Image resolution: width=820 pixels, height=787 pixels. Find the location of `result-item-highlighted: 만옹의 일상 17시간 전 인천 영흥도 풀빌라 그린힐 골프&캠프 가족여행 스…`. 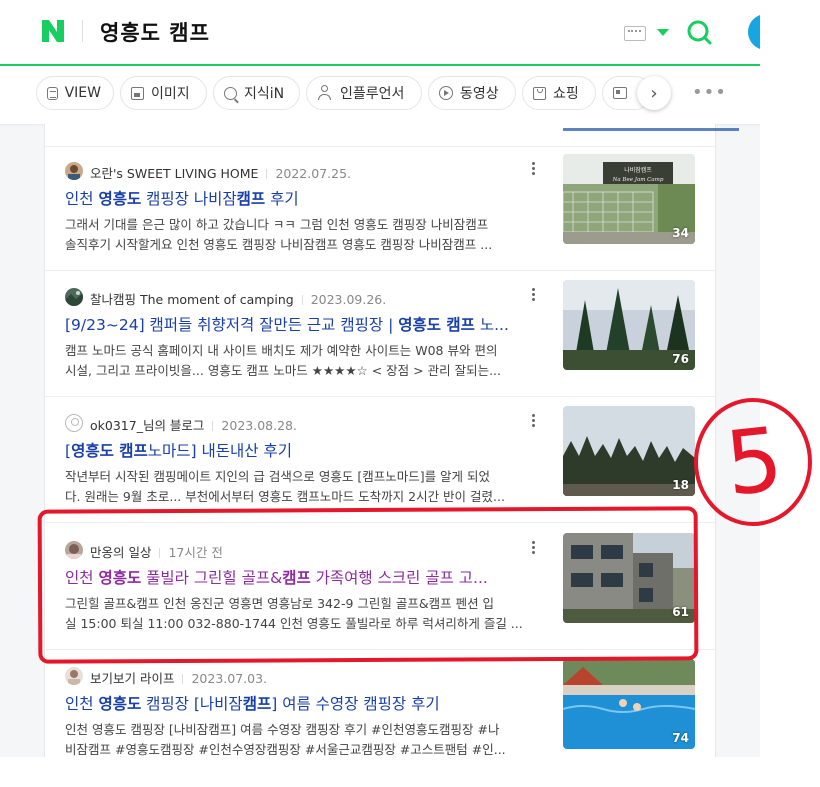

result-item-highlighted: 만옹의 일상 17시간 전 인천 영흥도 풀빌라 그린힐 골프&캠프 가족여행 스… is located at coordinates (380, 597).